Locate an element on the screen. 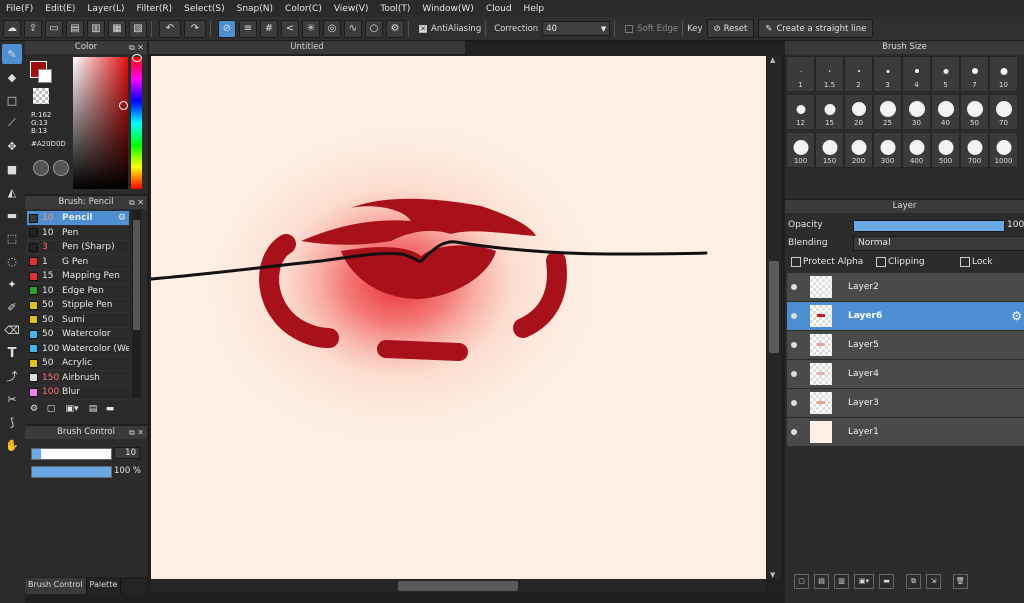 The height and width of the screenshot is (603, 1024). brush-size-cell: 500 is located at coordinates (945, 150).